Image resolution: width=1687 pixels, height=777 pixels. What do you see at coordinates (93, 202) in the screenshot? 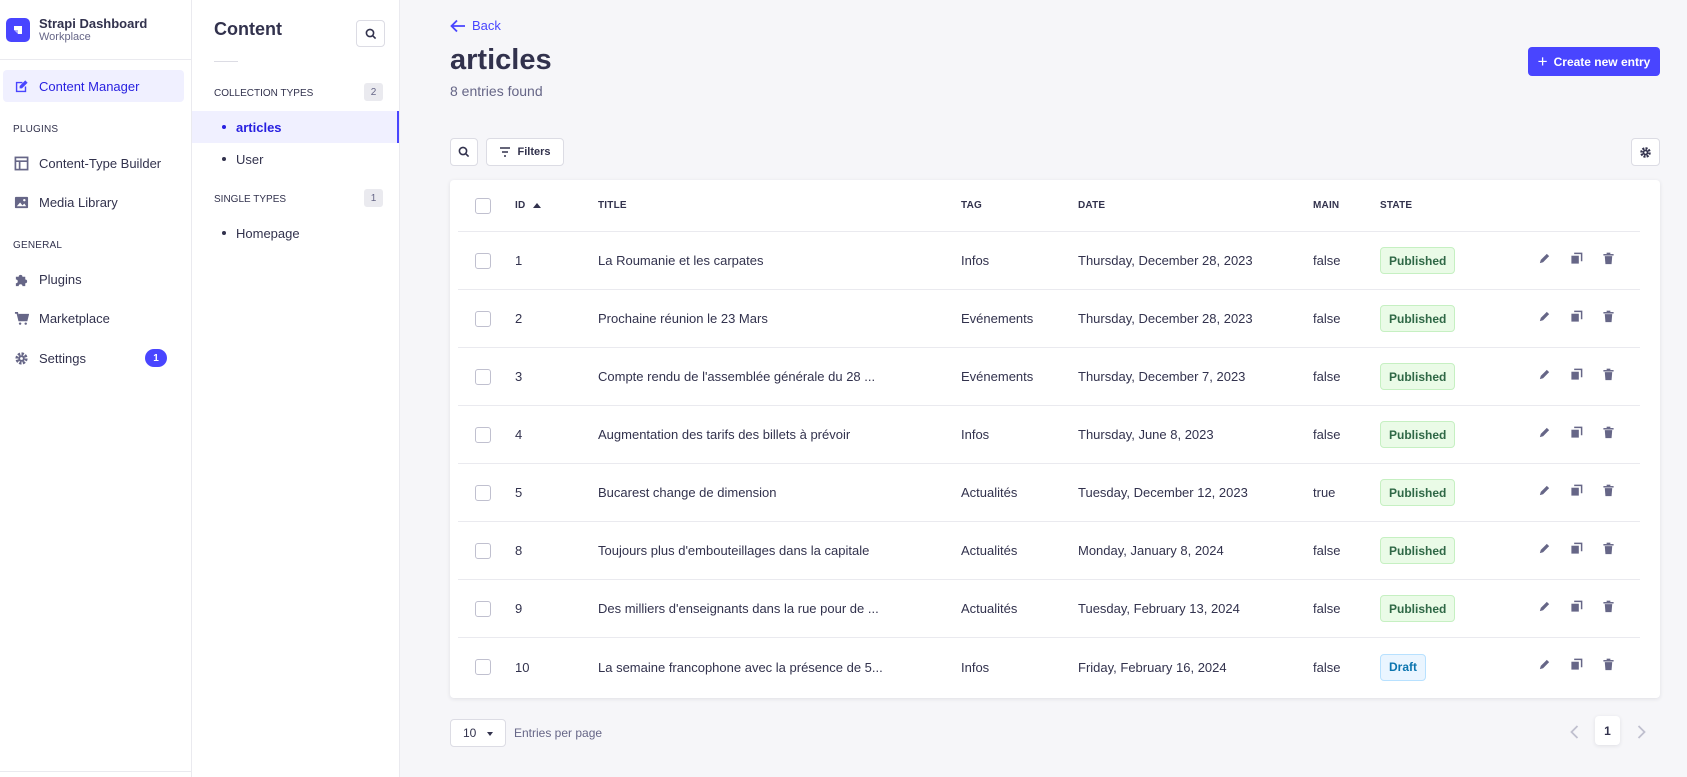
I see `nav-media-library: Media Library` at bounding box center [93, 202].